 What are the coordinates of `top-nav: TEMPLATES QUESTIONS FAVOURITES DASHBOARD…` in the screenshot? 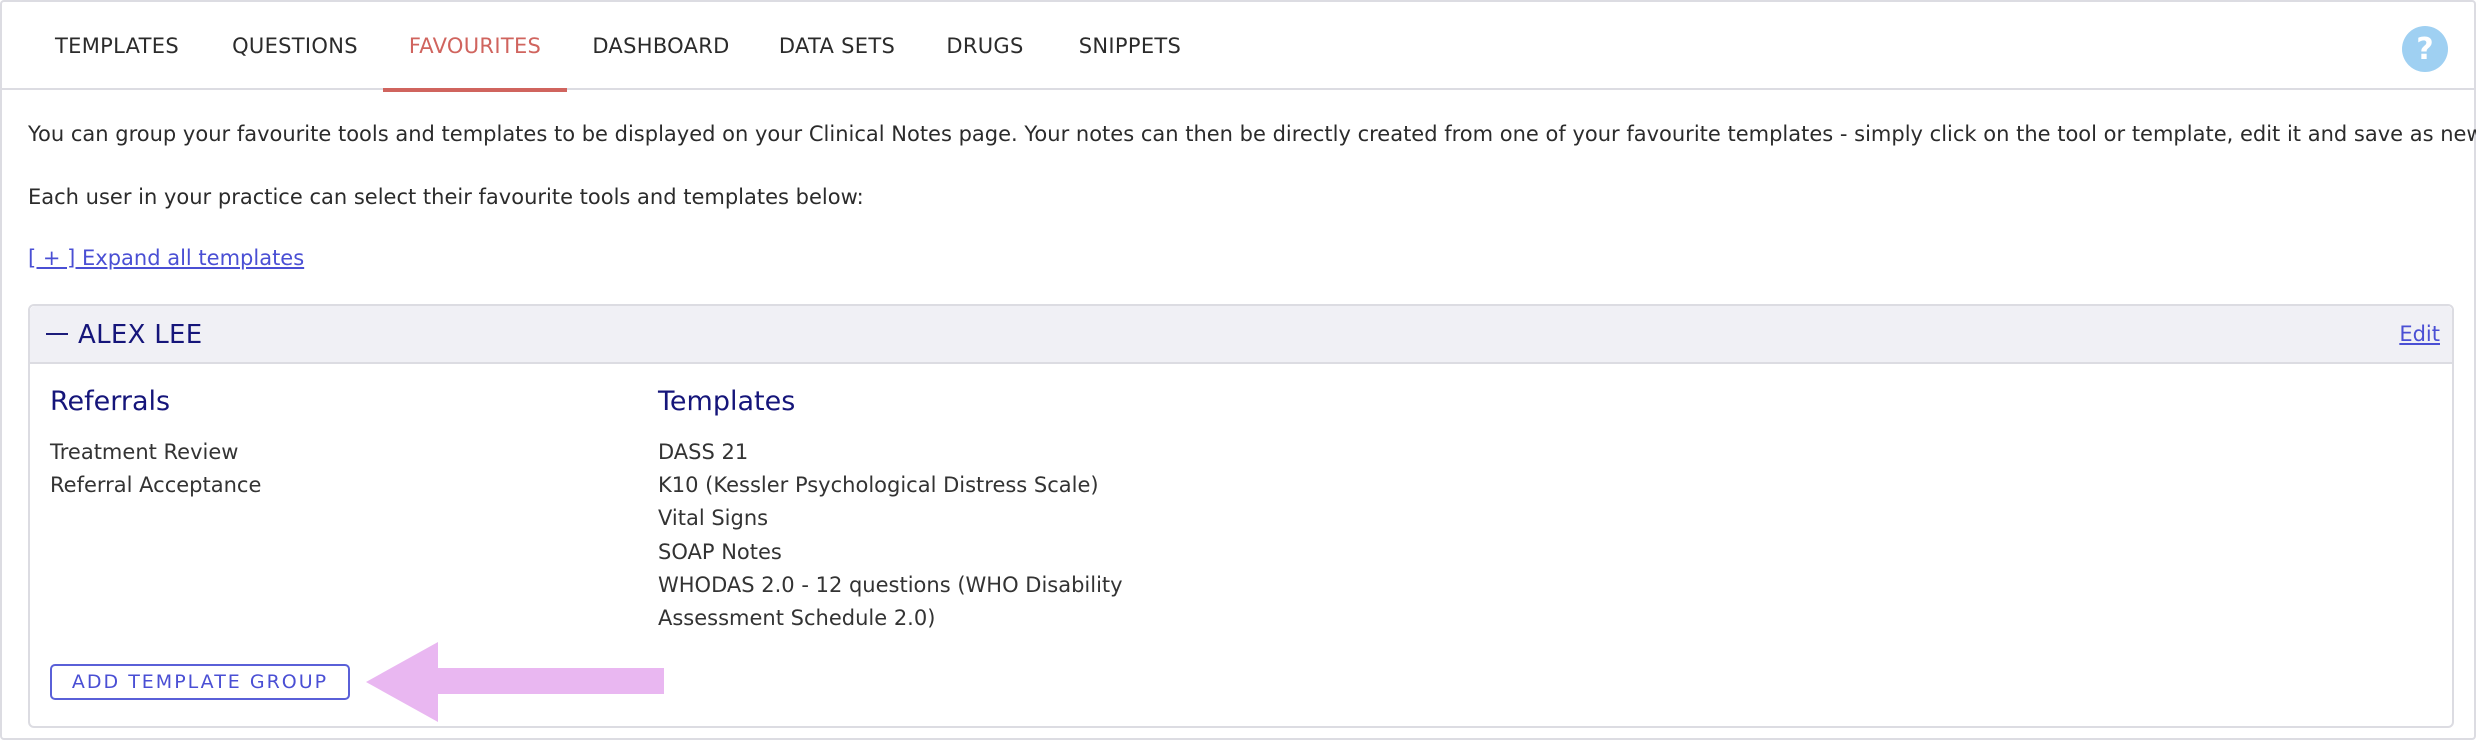 It's located at (1239, 47).